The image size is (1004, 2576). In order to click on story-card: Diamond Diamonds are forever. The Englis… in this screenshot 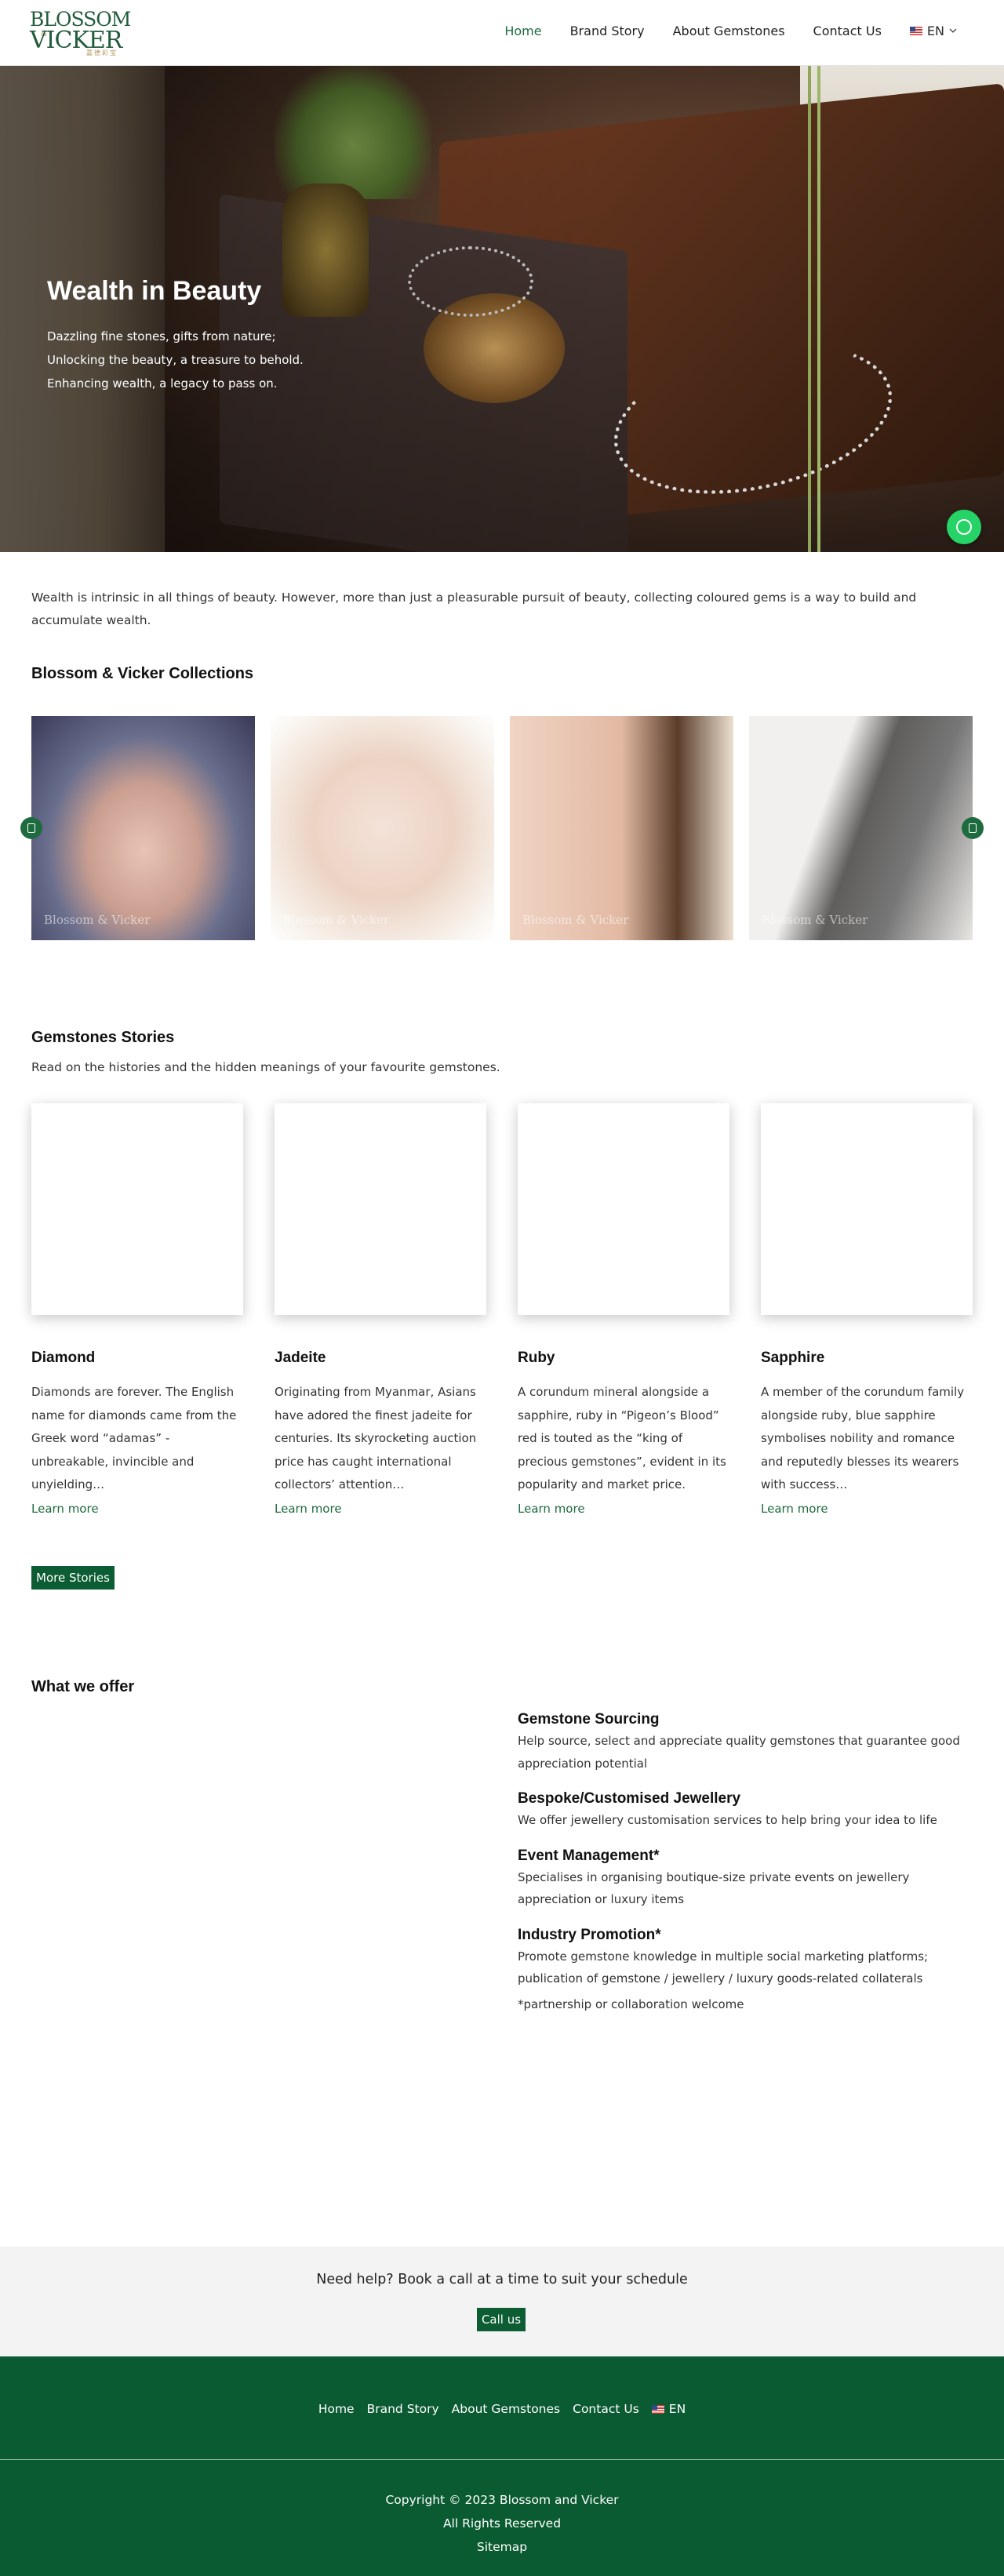, I will do `click(137, 1309)`.